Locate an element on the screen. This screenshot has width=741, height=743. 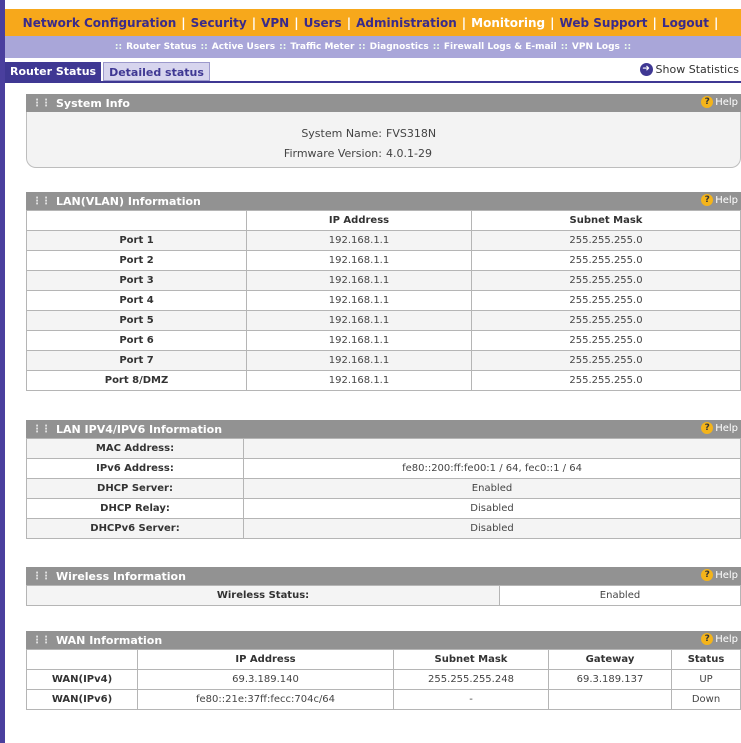
ip-address-cell: fe80::21e:37ff:fecc:704c/64 is located at coordinates (265, 699).